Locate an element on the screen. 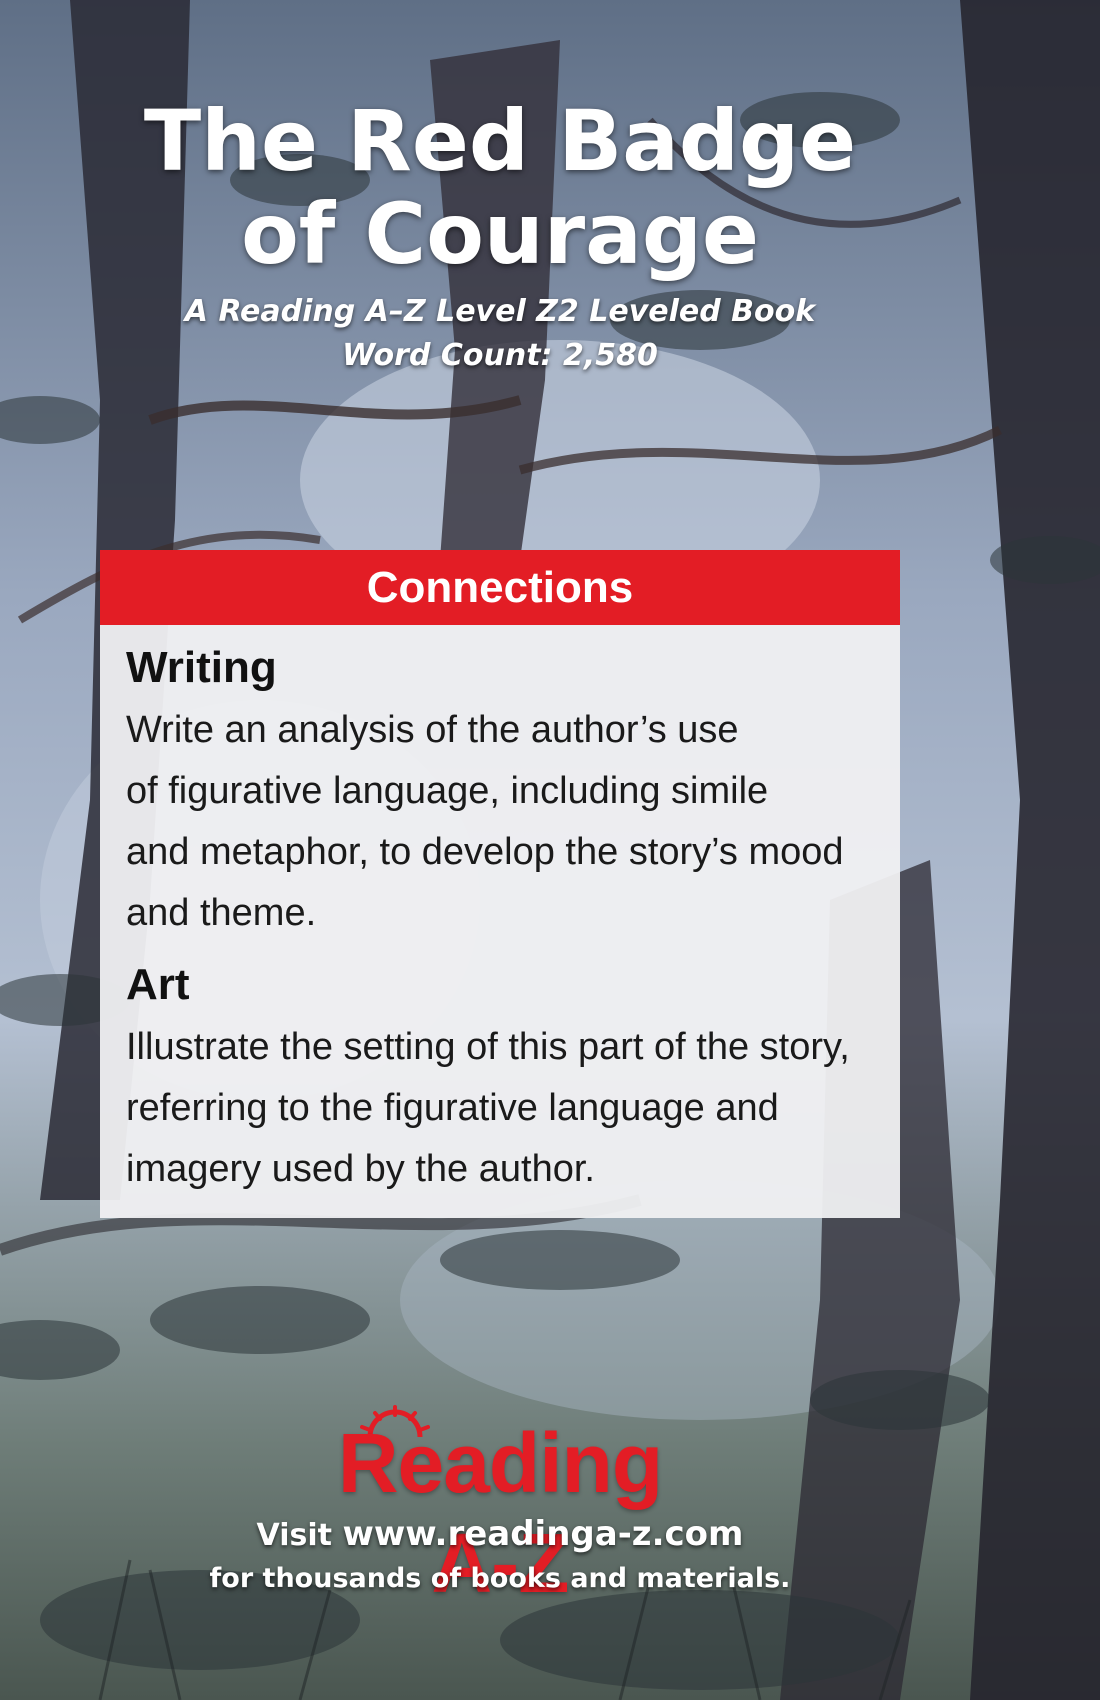 Image resolution: width=1100 pixels, height=1700 pixels. art-section-title: Art is located at coordinates (158, 984).